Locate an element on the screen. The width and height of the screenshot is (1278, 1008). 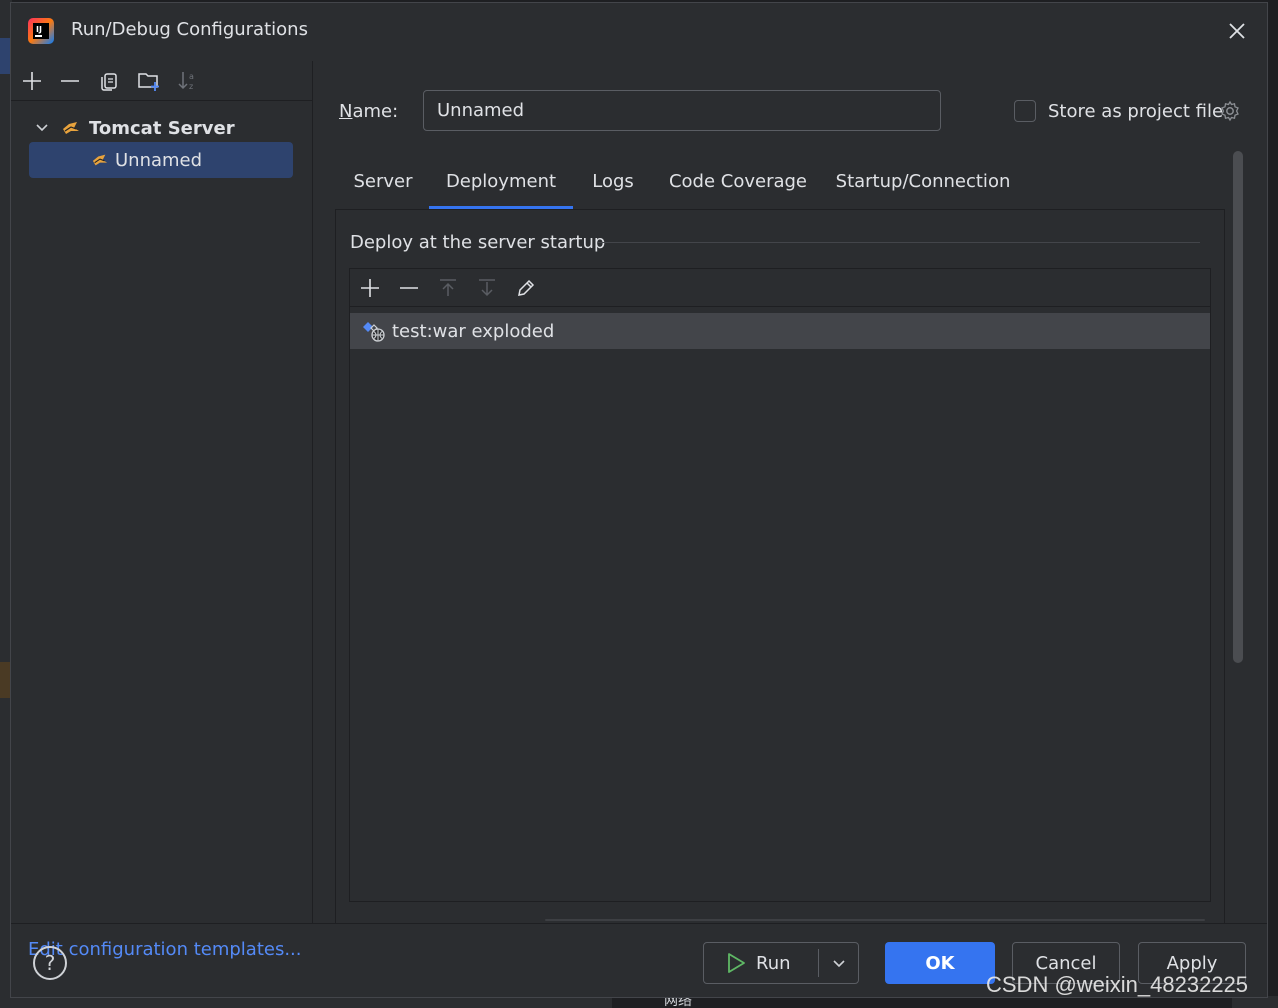
tree-group-label: Tomcat Server is located at coordinates (162, 128).